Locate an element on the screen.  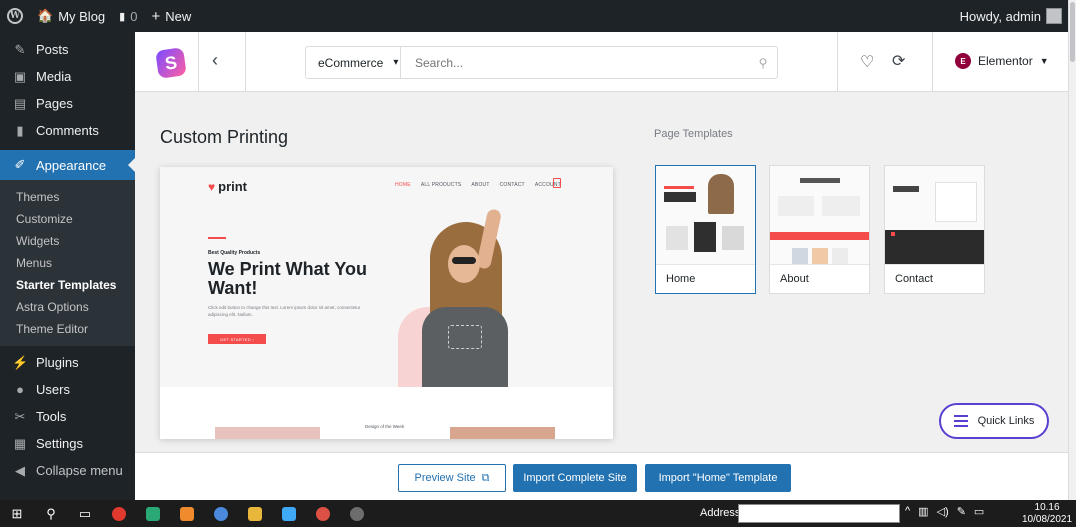
sync-library-button: ⟳ is located at coordinates (898, 61).